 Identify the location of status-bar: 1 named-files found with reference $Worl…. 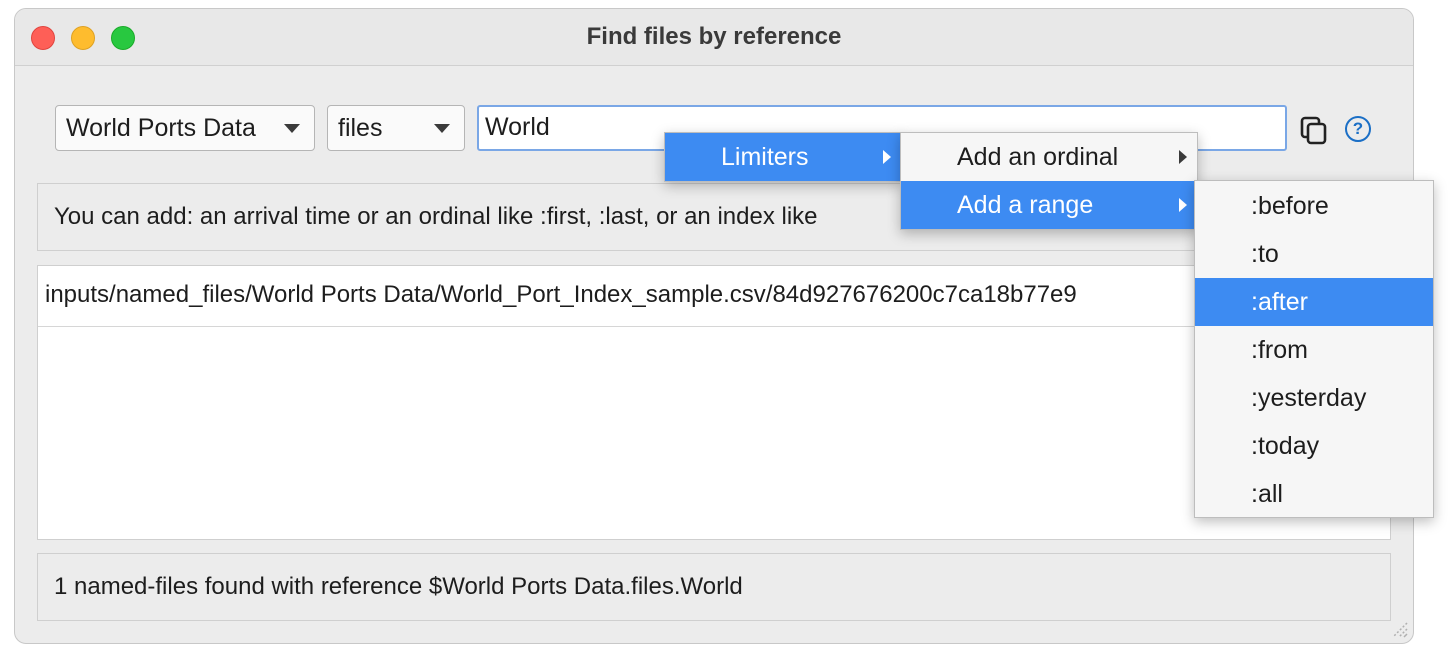
(714, 587).